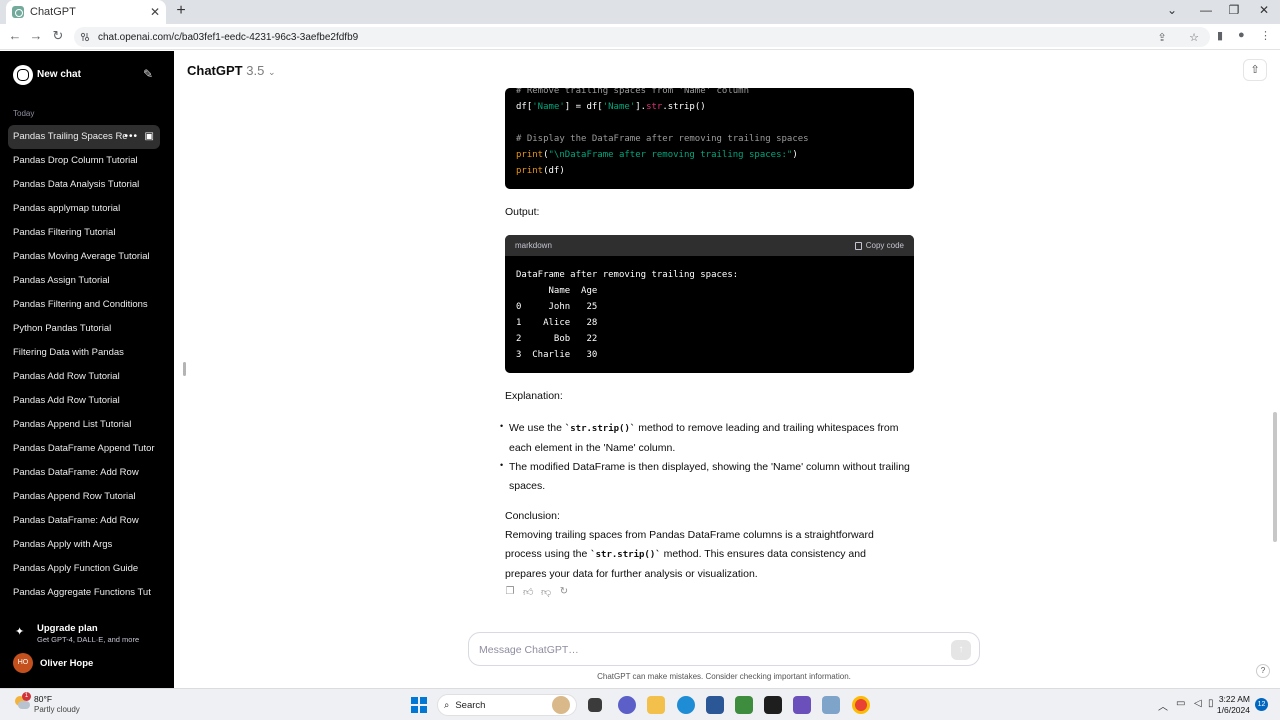  Describe the element at coordinates (84, 497) in the screenshot. I see `history-item: Pandas Append Row Tutorial` at that location.